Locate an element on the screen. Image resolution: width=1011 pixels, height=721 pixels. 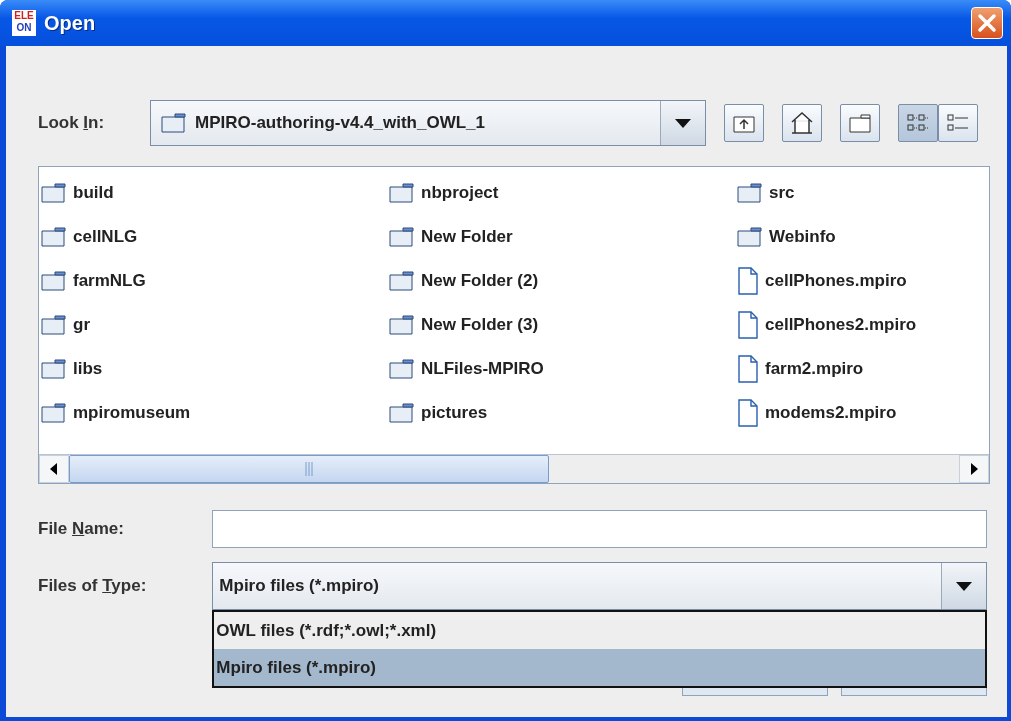
folder-item: cellNLG is located at coordinates (215, 237).